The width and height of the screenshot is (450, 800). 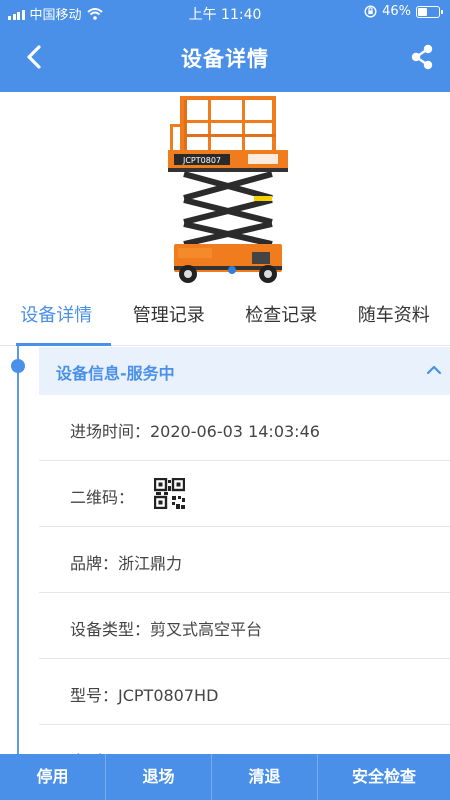 I want to click on status-bar: 中国移动 上午 11:40 46%, so click(x=225, y=12).